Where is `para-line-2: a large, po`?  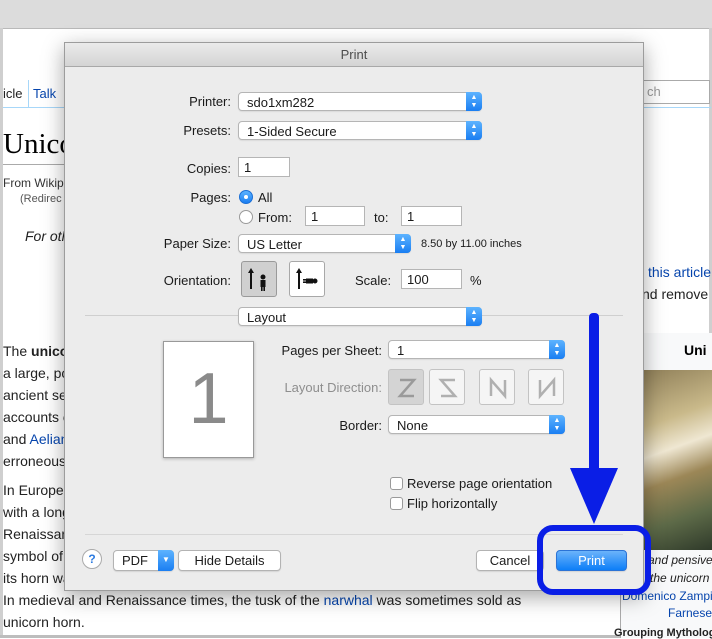 para-line-2: a large, po is located at coordinates (36, 373).